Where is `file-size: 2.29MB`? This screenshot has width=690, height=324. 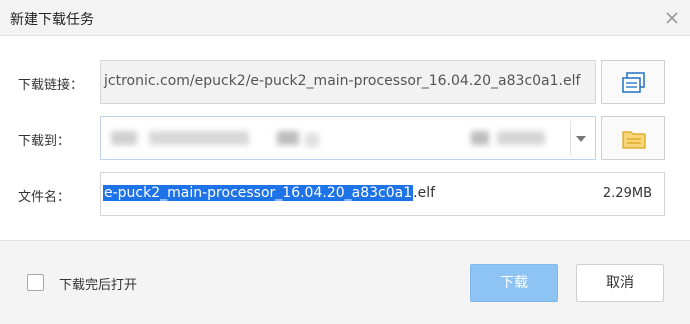 file-size: 2.29MB is located at coordinates (627, 193).